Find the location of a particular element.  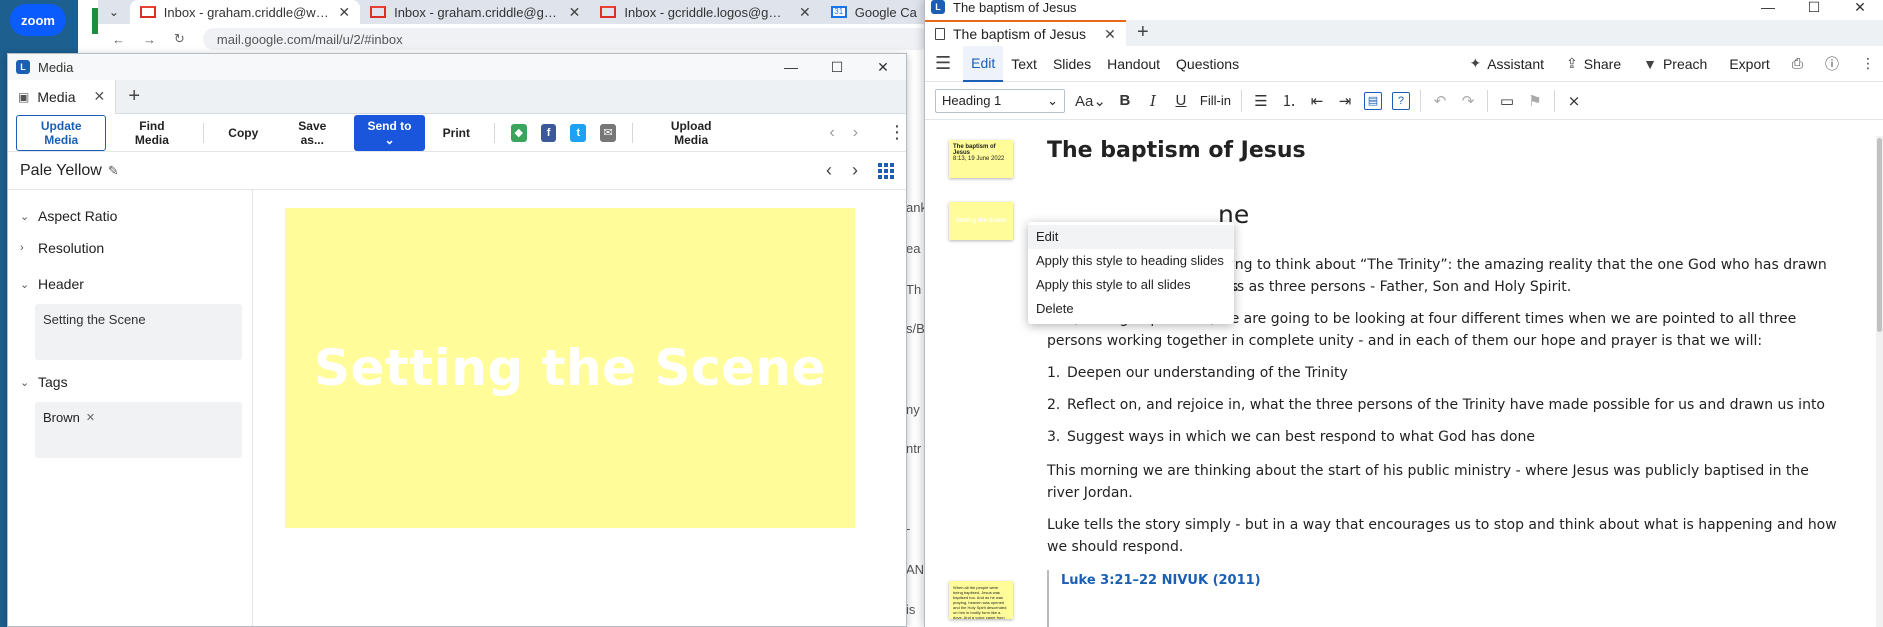

underline-icon: U is located at coordinates (1181, 100).